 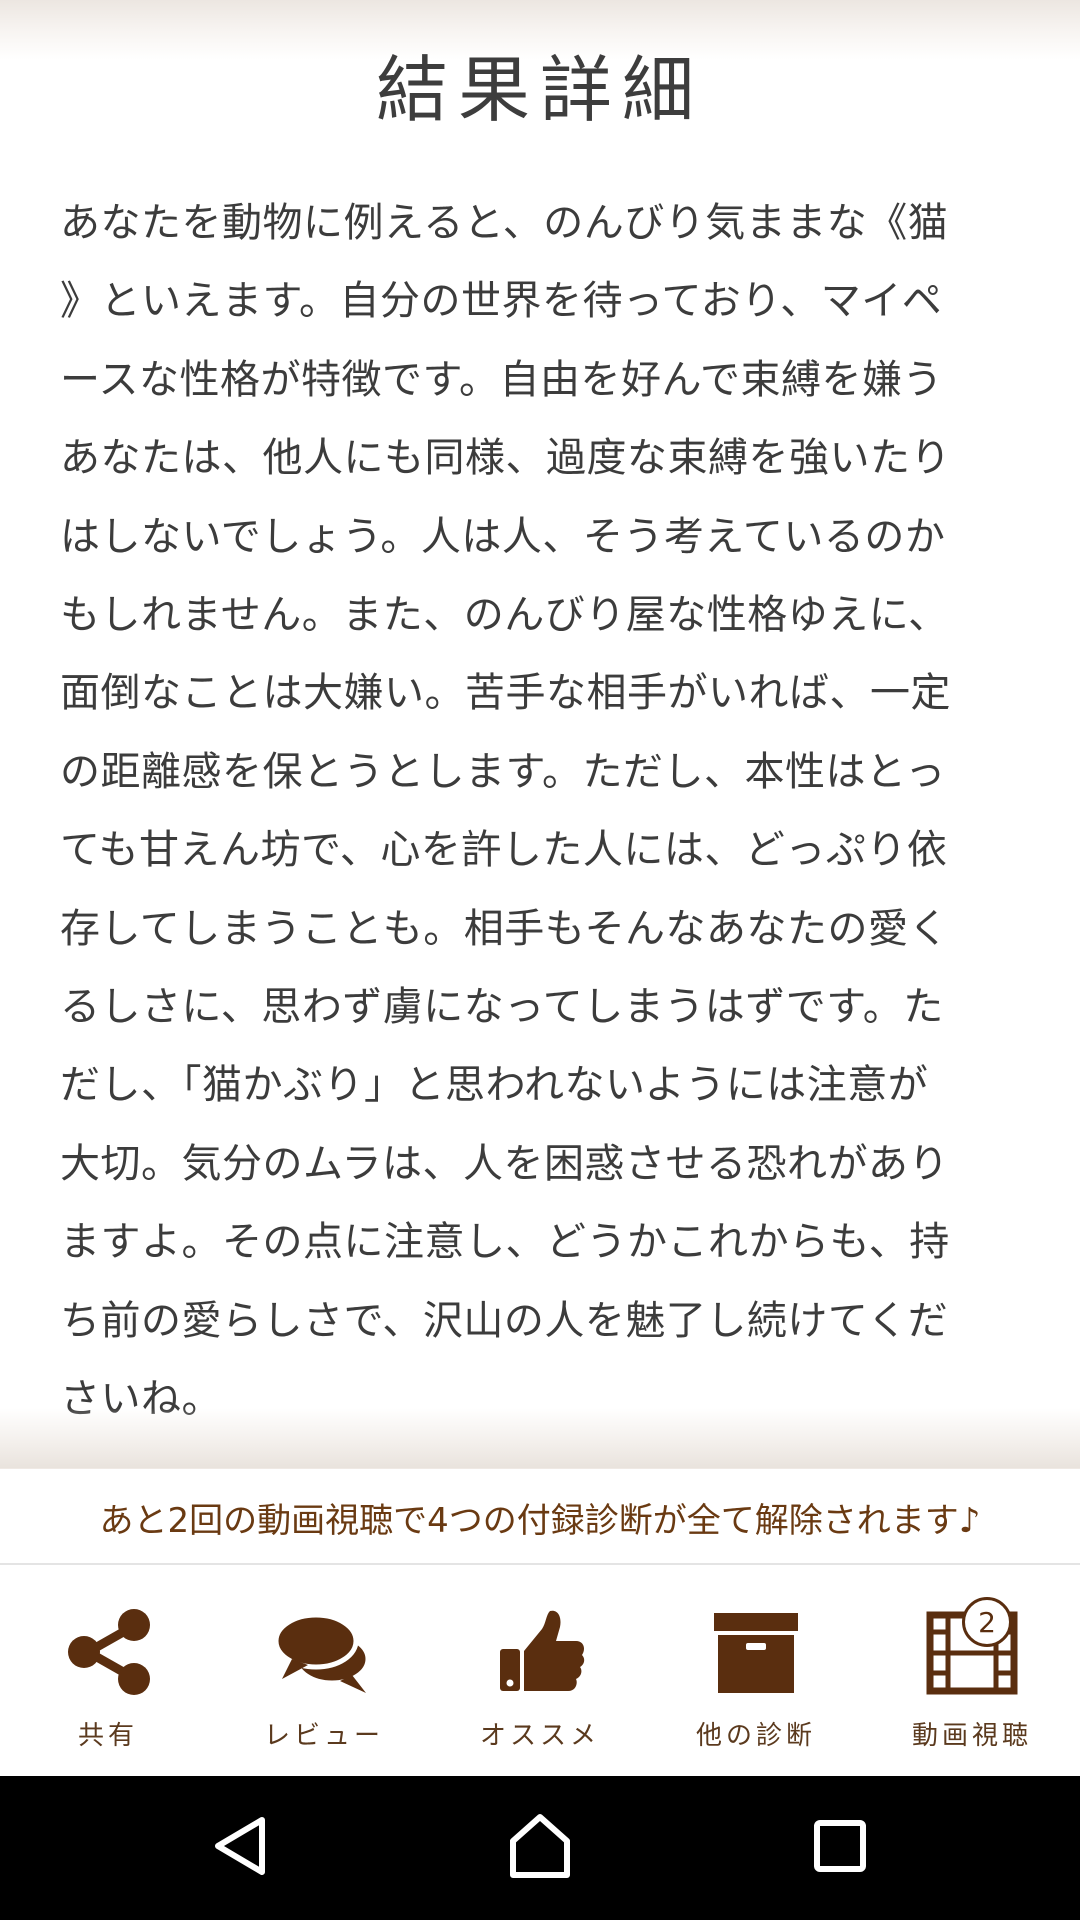 I want to click on tab-recommend-label: オススメ, so click(x=539, y=1736).